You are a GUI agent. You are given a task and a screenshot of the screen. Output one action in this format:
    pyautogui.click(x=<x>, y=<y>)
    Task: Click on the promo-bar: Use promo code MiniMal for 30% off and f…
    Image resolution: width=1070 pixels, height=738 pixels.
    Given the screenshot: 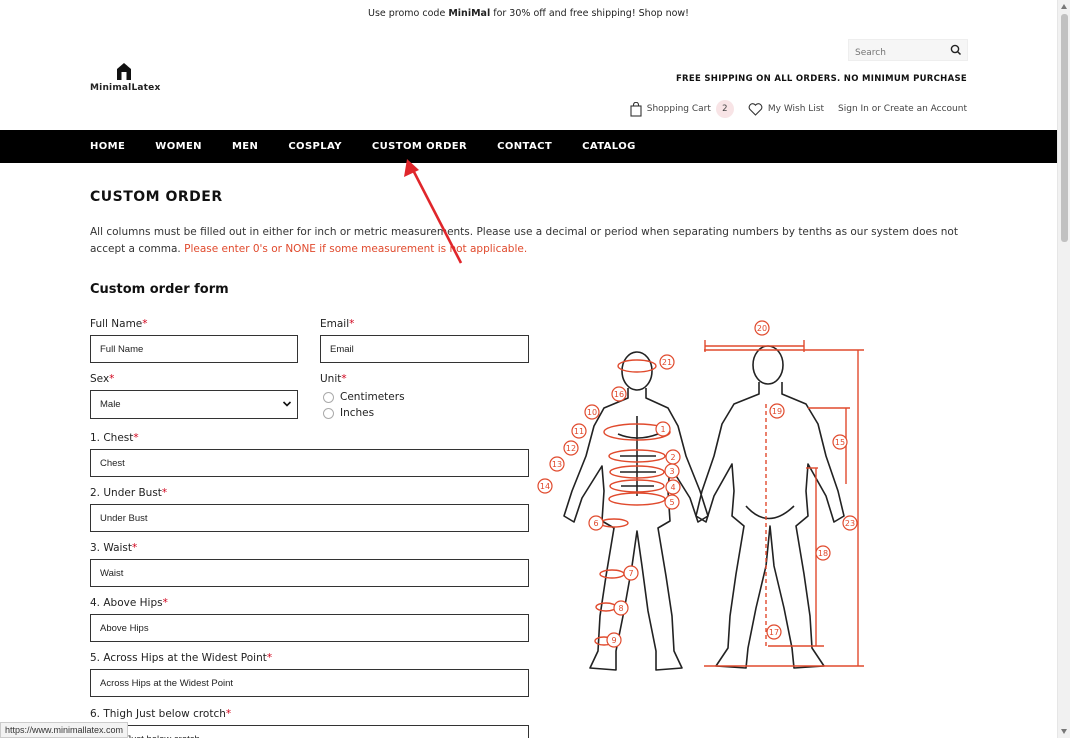 What is the action you would take?
    pyautogui.click(x=528, y=14)
    